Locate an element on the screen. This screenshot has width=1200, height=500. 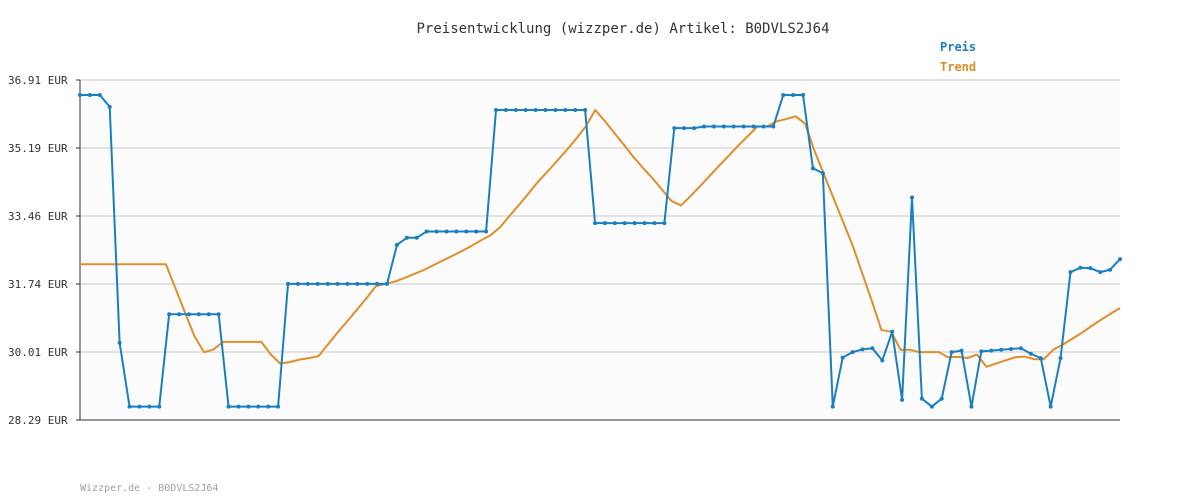
legend-entry-preis: Preis is located at coordinates (958, 47).